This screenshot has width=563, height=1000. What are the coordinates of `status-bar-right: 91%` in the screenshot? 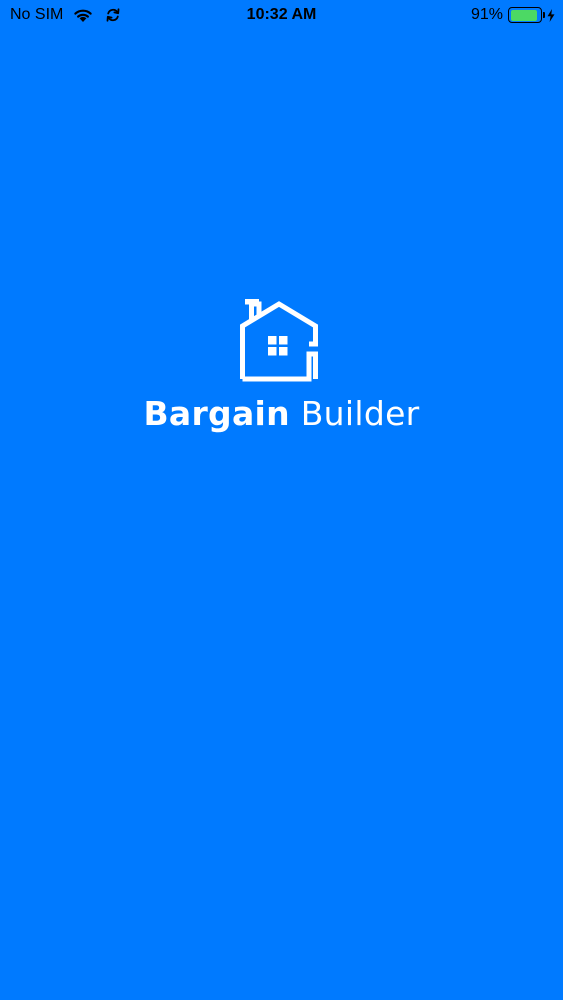 It's located at (513, 15).